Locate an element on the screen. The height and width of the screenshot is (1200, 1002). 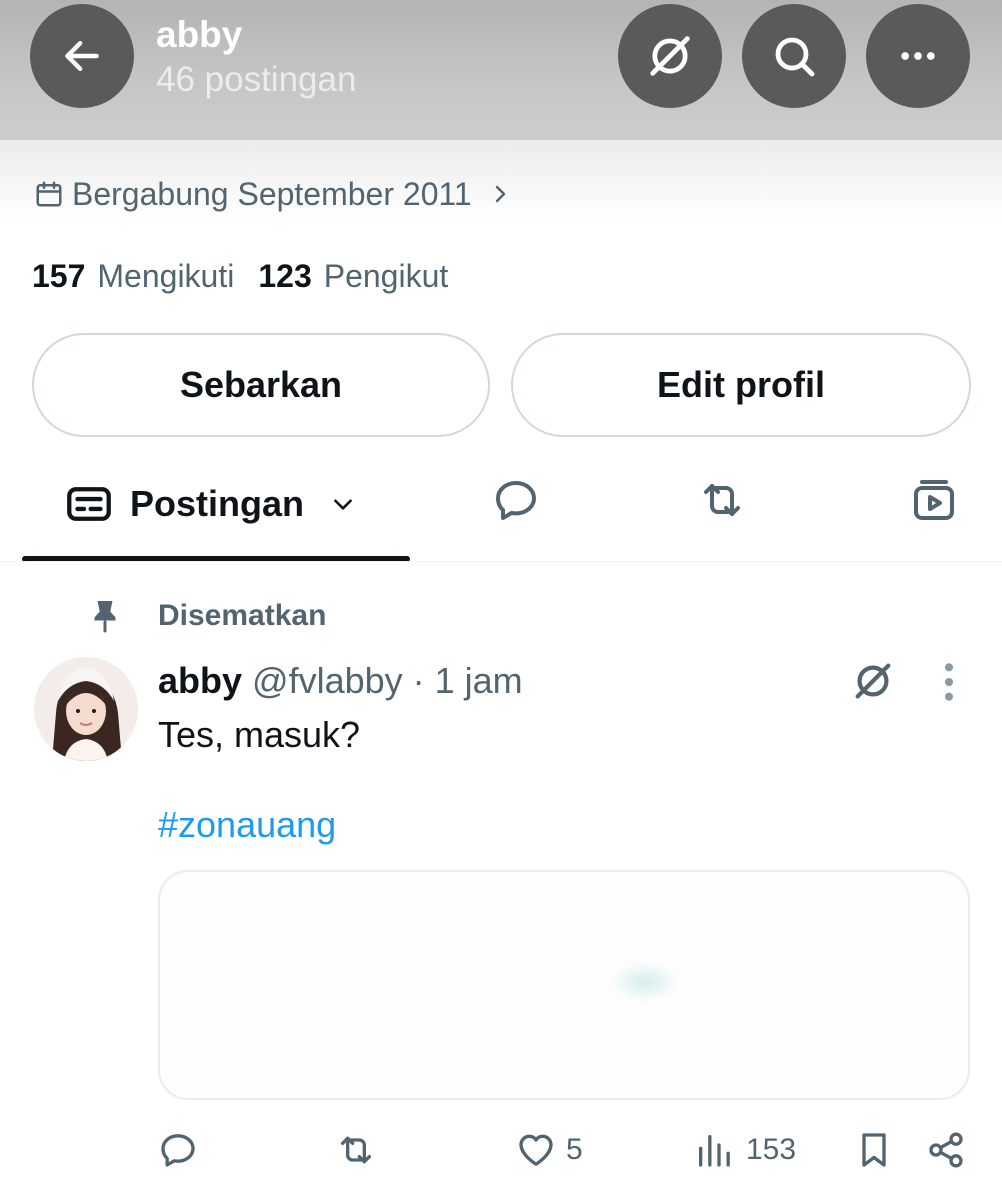
tabs-divider is located at coordinates (501, 561).